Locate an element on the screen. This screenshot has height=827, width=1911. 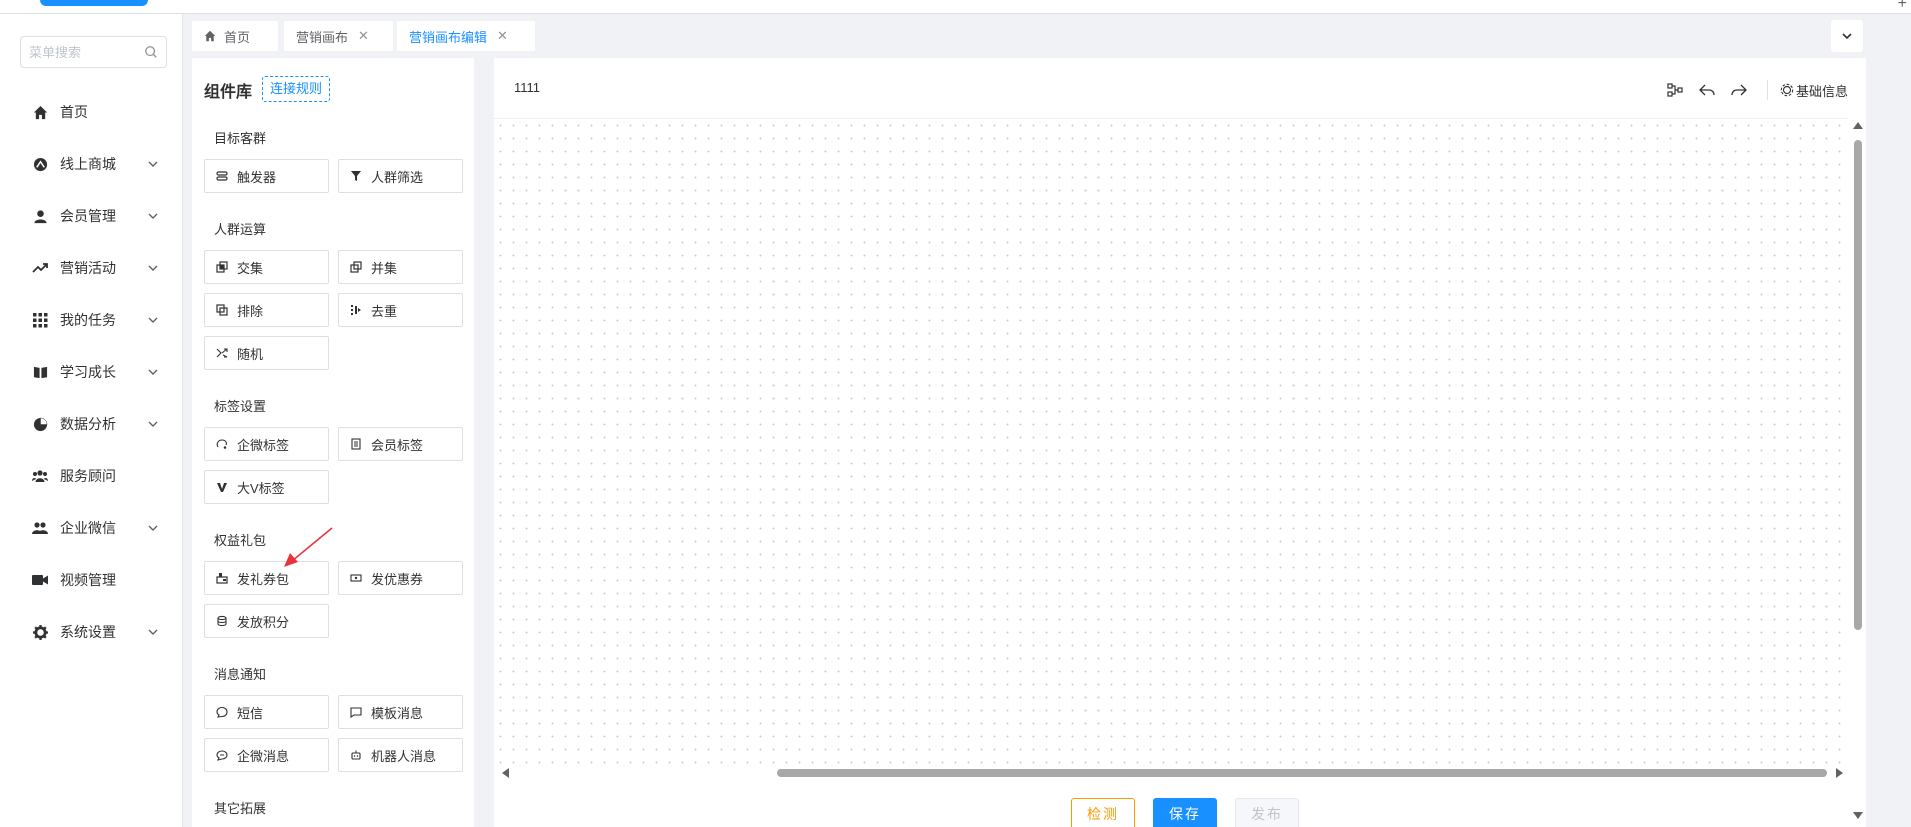
sms-icon is located at coordinates (222, 712).